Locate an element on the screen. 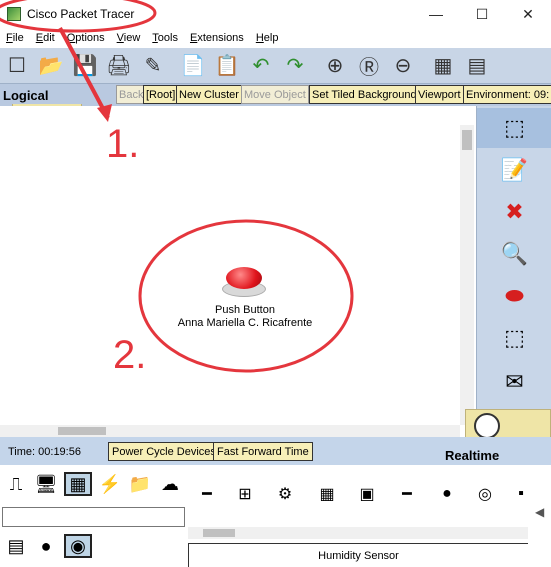 Image resolution: width=551 pixels, height=567 pixels. selected-device-name: Humidity Sensor is located at coordinates (358, 555).